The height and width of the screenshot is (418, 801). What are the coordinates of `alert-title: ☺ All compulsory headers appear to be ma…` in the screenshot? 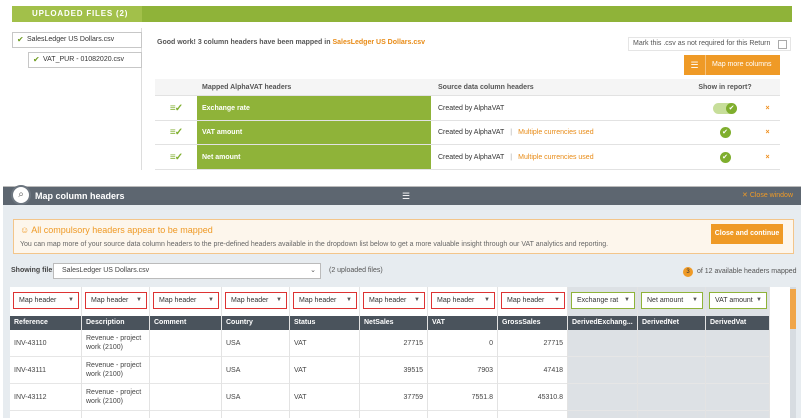 It's located at (116, 230).